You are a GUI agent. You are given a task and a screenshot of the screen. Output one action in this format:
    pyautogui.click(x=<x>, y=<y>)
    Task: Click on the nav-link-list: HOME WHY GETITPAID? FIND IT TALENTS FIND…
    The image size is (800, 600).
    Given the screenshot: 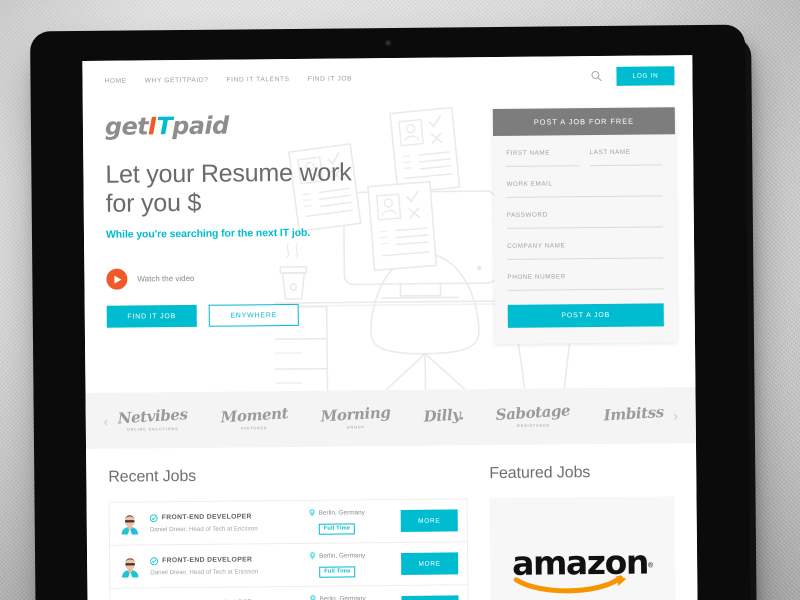 What is the action you would take?
    pyautogui.click(x=228, y=79)
    